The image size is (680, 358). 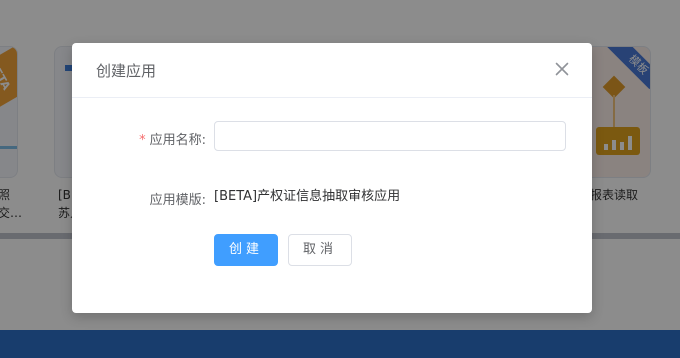 What do you see at coordinates (246, 250) in the screenshot?
I see `create-button: 创建` at bounding box center [246, 250].